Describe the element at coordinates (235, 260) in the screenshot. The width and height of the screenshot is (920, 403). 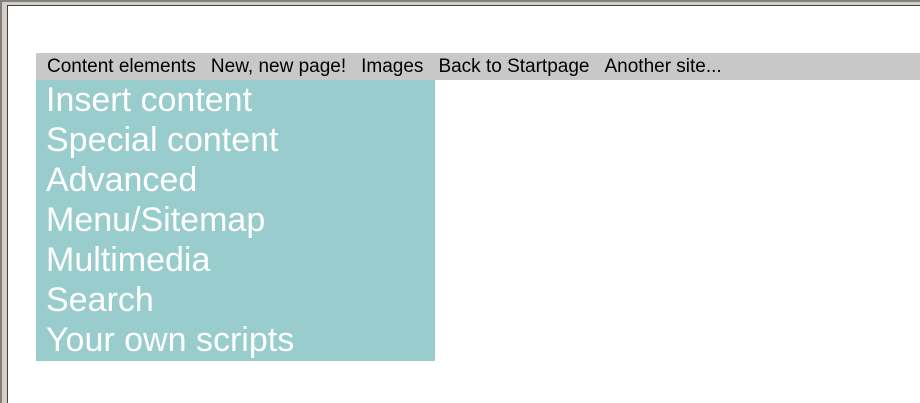
I see `submenu-item-multimedia: Multimedia` at that location.